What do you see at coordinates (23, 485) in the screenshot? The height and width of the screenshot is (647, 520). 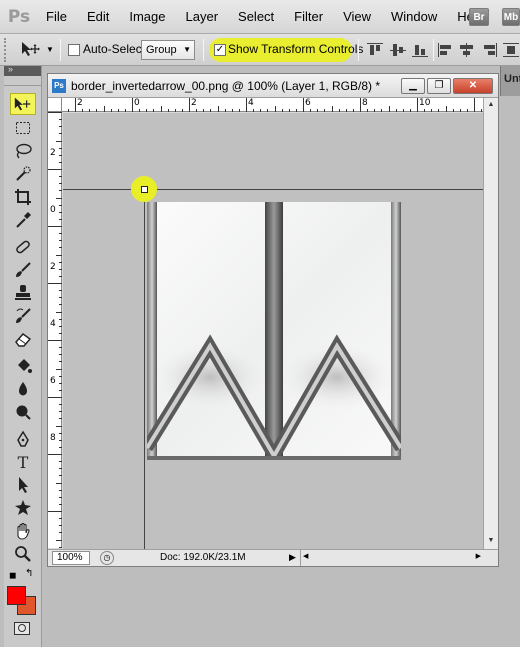 I see `path-select-tool` at bounding box center [23, 485].